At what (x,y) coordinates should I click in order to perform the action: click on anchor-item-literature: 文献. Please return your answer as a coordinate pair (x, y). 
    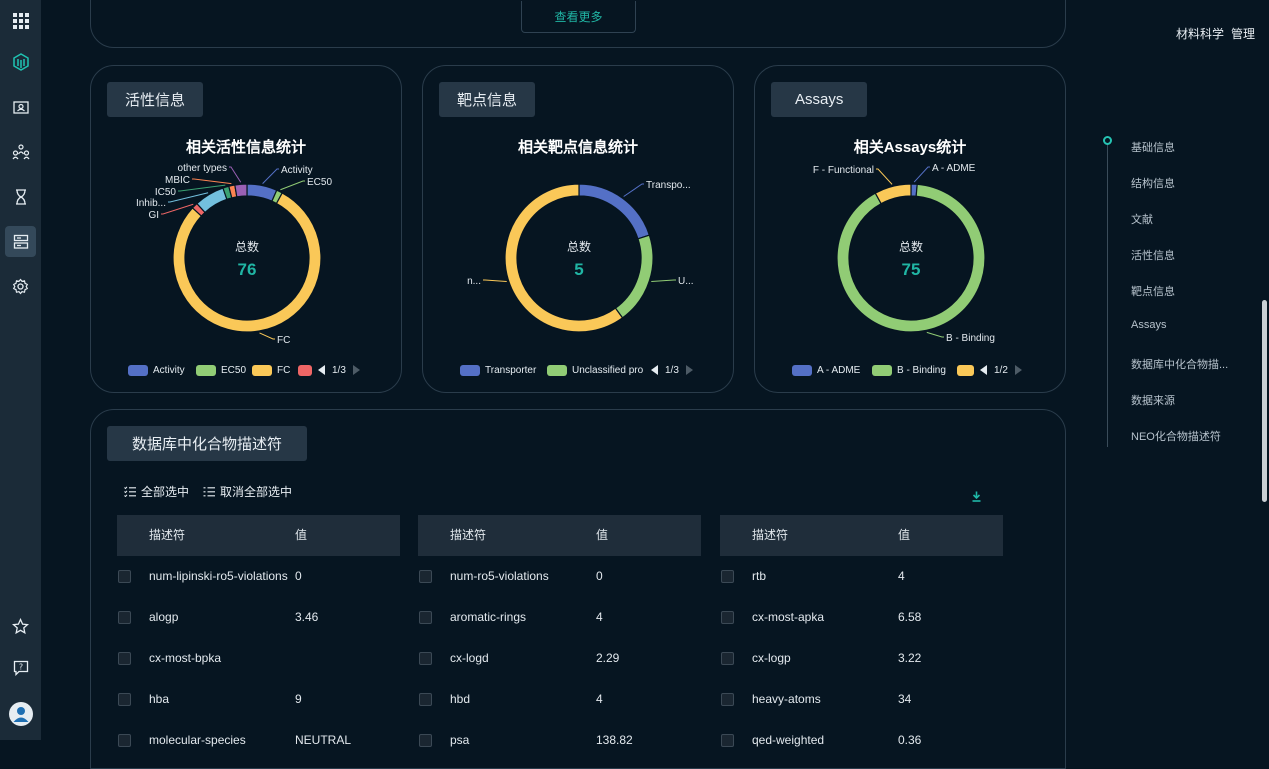
    Looking at the image, I should click on (1142, 219).